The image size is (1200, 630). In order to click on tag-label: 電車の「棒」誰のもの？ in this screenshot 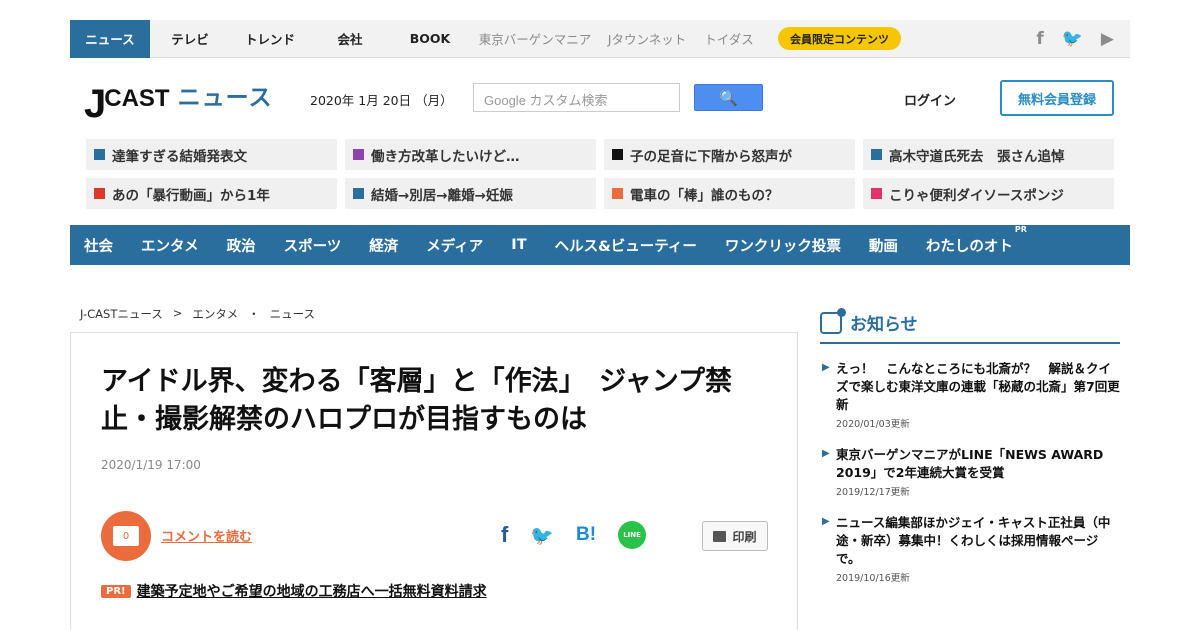, I will do `click(704, 195)`.